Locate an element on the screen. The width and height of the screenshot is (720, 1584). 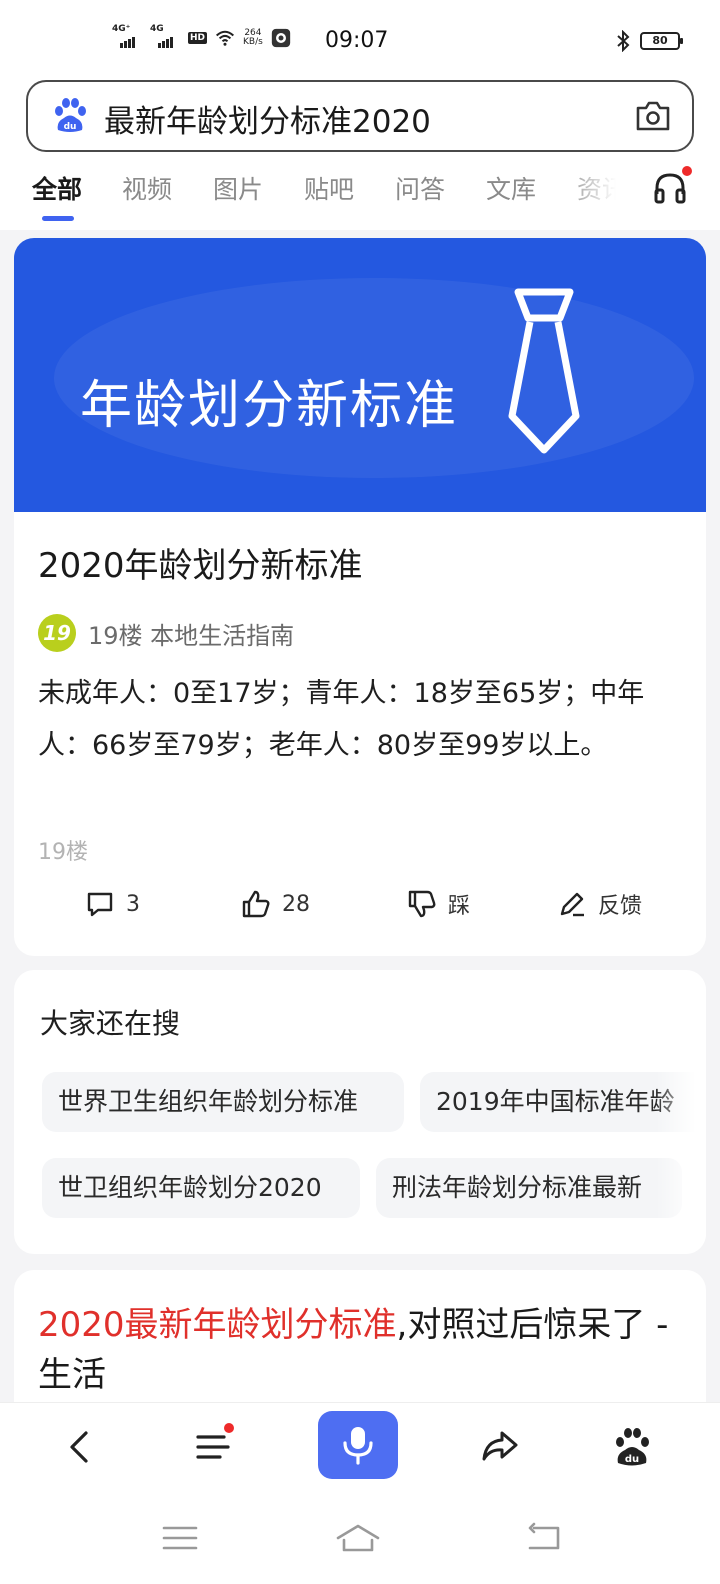
thumbs-up-icon is located at coordinates (256, 904).